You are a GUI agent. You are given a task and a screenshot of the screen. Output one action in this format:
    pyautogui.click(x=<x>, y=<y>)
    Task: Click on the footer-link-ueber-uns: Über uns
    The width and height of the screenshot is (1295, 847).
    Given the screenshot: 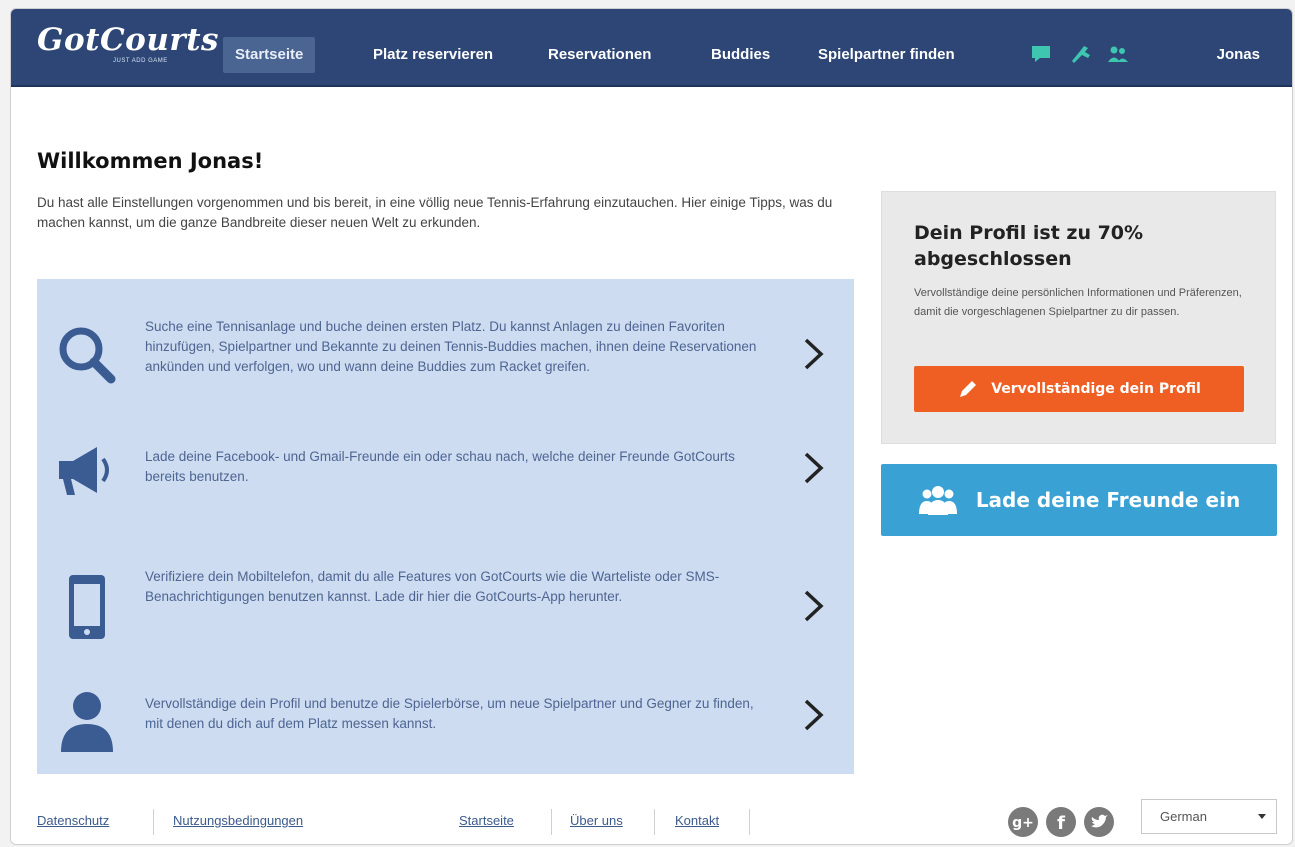 What is the action you would take?
    pyautogui.click(x=596, y=820)
    